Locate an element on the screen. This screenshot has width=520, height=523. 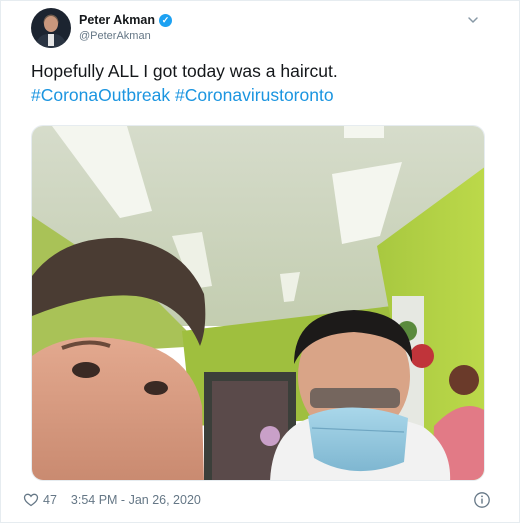
author-handle: @PeterAkman is located at coordinates (115, 36).